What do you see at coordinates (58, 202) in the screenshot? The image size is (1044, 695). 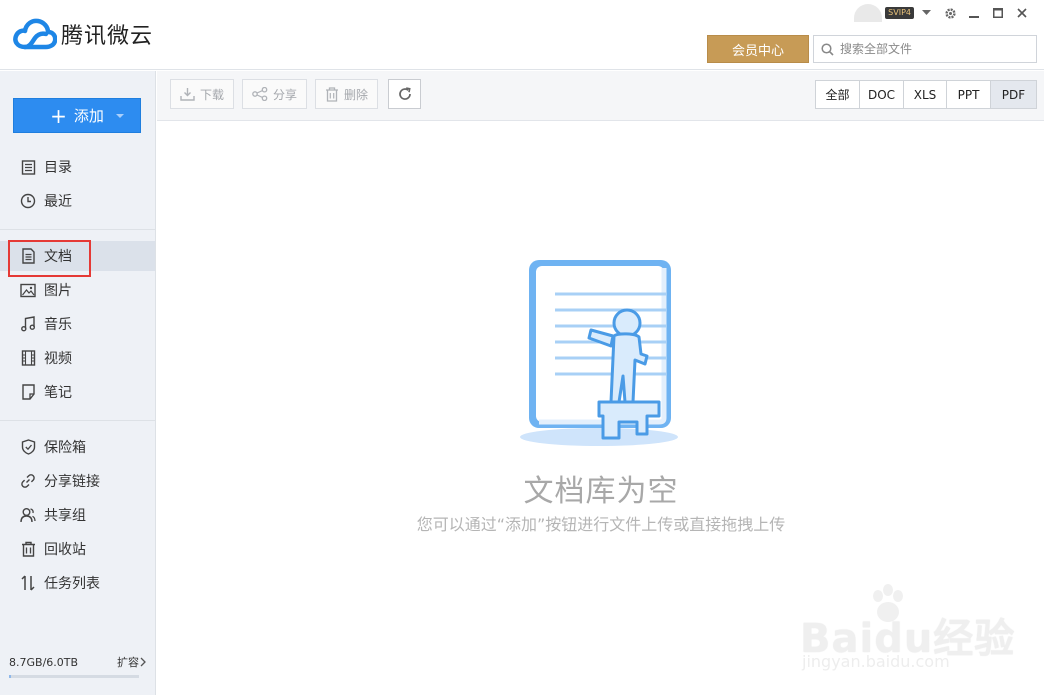 I see `sidebar-item-label: 最近` at bounding box center [58, 202].